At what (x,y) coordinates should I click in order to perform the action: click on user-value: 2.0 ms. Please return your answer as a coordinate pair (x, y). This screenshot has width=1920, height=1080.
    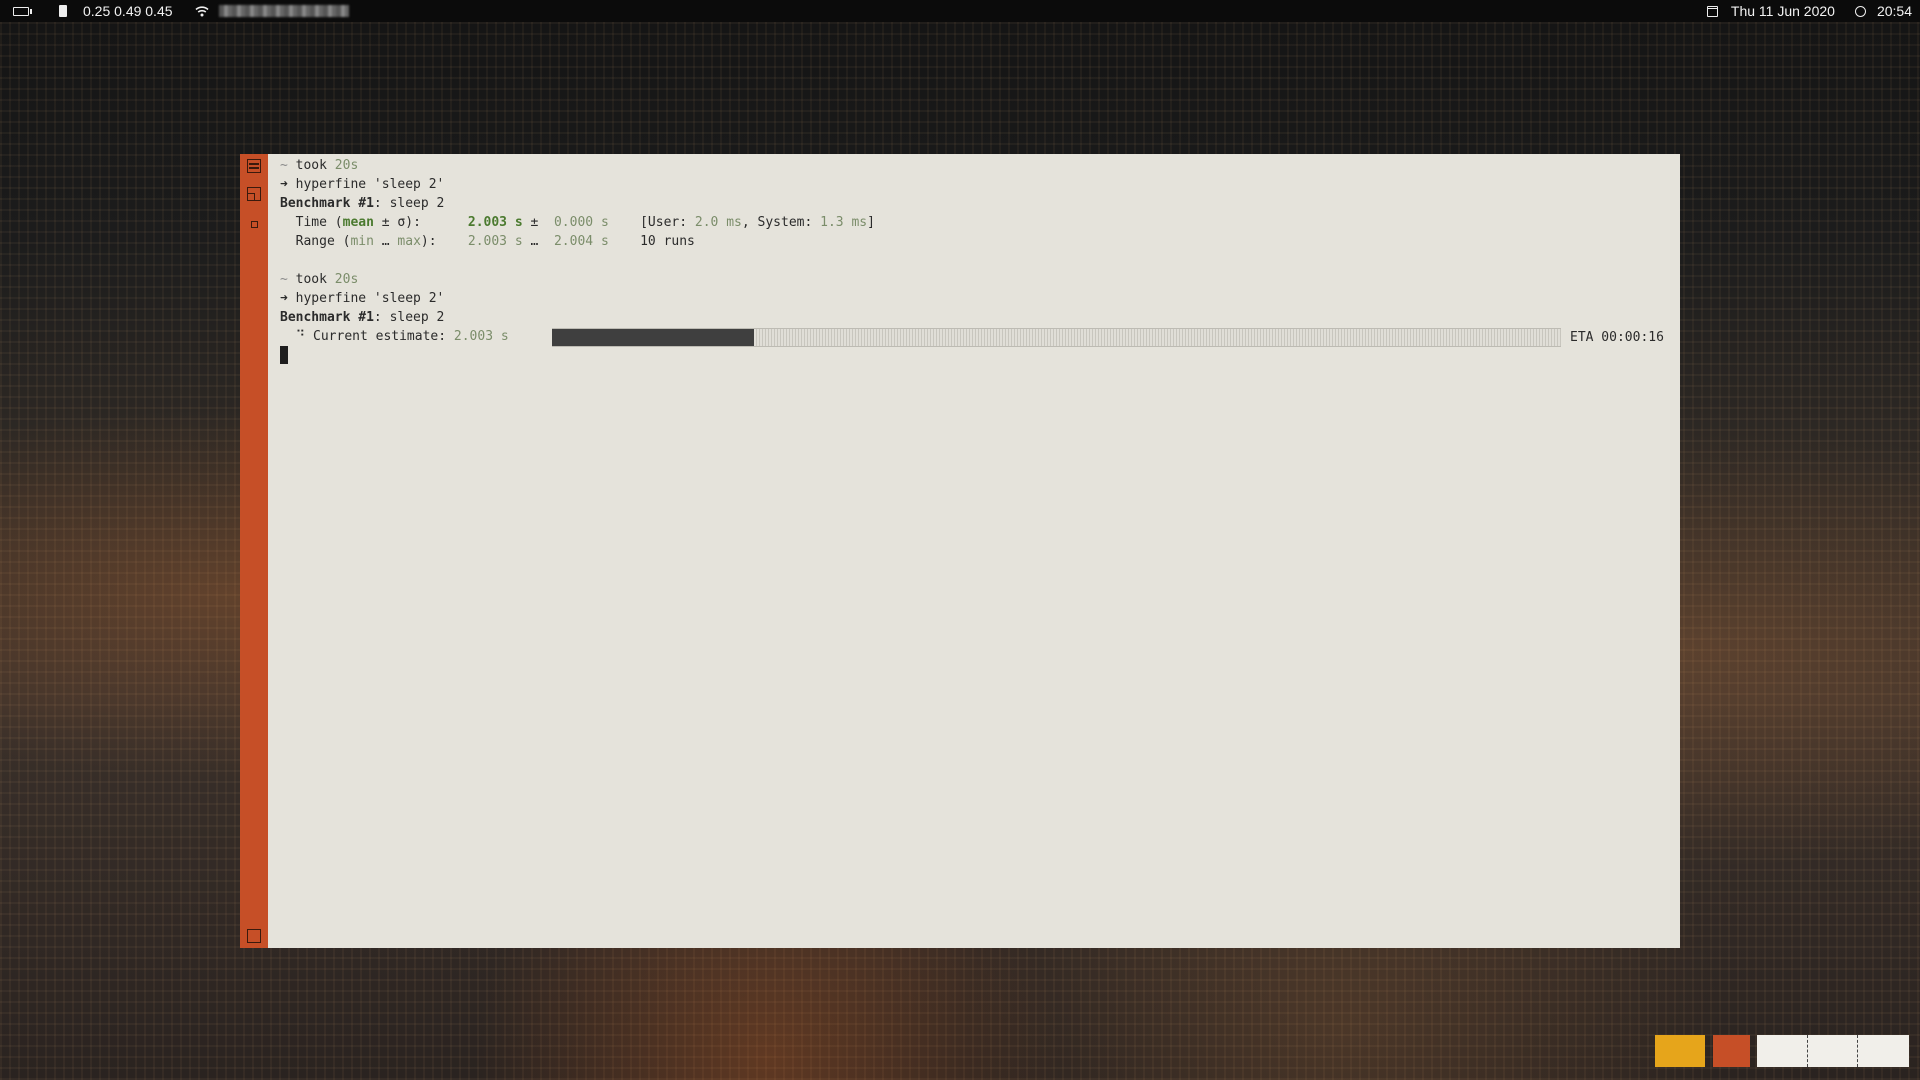
    Looking at the image, I should click on (718, 222).